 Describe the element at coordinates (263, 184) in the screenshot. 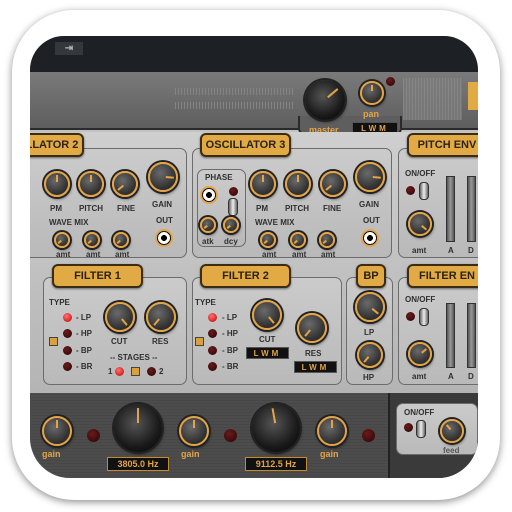

I see `osc3-pm-knob` at that location.